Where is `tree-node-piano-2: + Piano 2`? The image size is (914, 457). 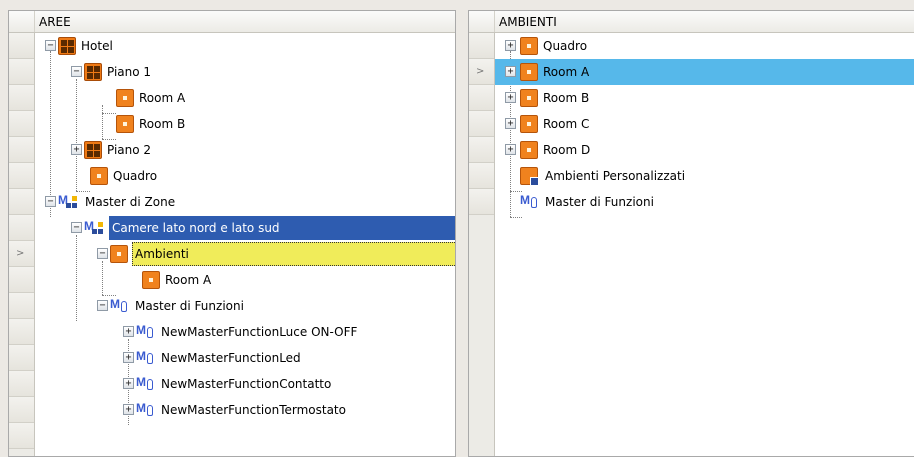
tree-node-piano-2: + Piano 2 is located at coordinates (245, 150).